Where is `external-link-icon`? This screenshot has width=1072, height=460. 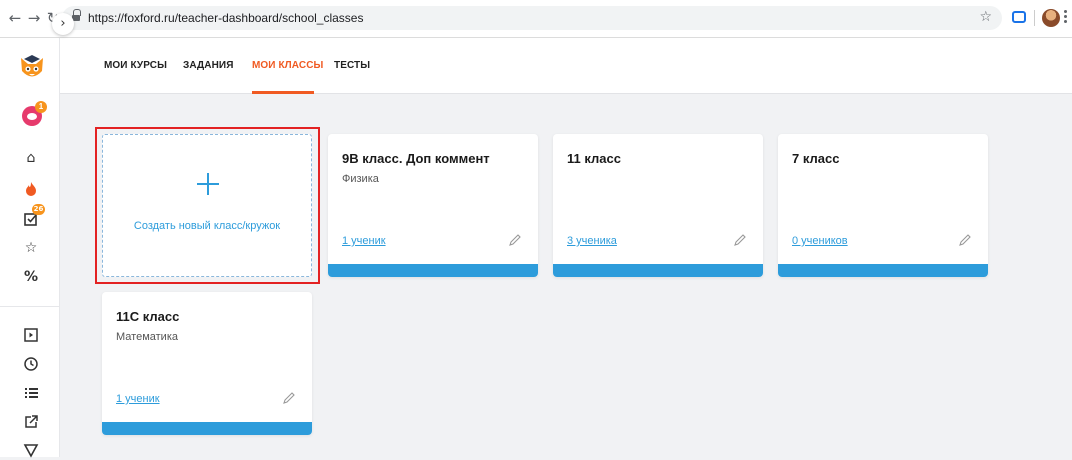 external-link-icon is located at coordinates (31, 422).